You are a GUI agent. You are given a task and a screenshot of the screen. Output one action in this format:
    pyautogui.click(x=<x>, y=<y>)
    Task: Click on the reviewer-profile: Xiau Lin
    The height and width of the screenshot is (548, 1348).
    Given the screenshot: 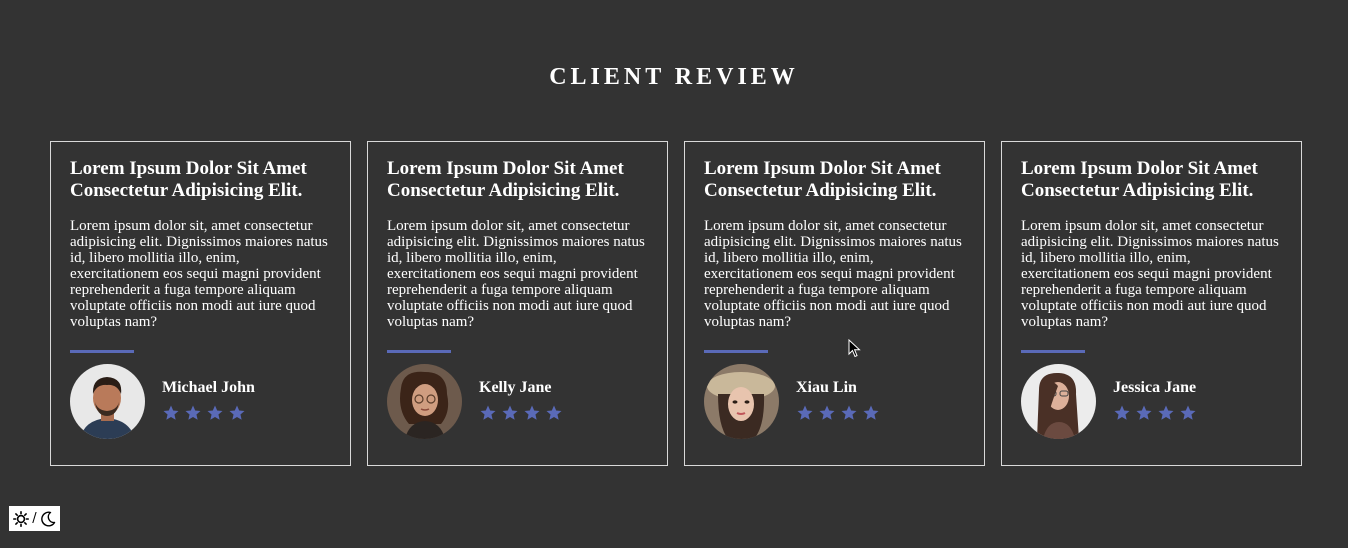 What is the action you would take?
    pyautogui.click(x=792, y=401)
    